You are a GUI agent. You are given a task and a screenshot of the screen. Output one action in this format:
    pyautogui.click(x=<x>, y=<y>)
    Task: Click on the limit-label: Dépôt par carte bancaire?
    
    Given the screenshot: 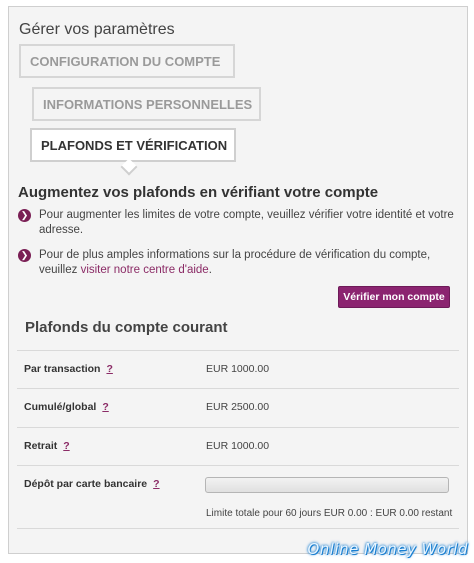 What is the action you would take?
    pyautogui.click(x=92, y=484)
    